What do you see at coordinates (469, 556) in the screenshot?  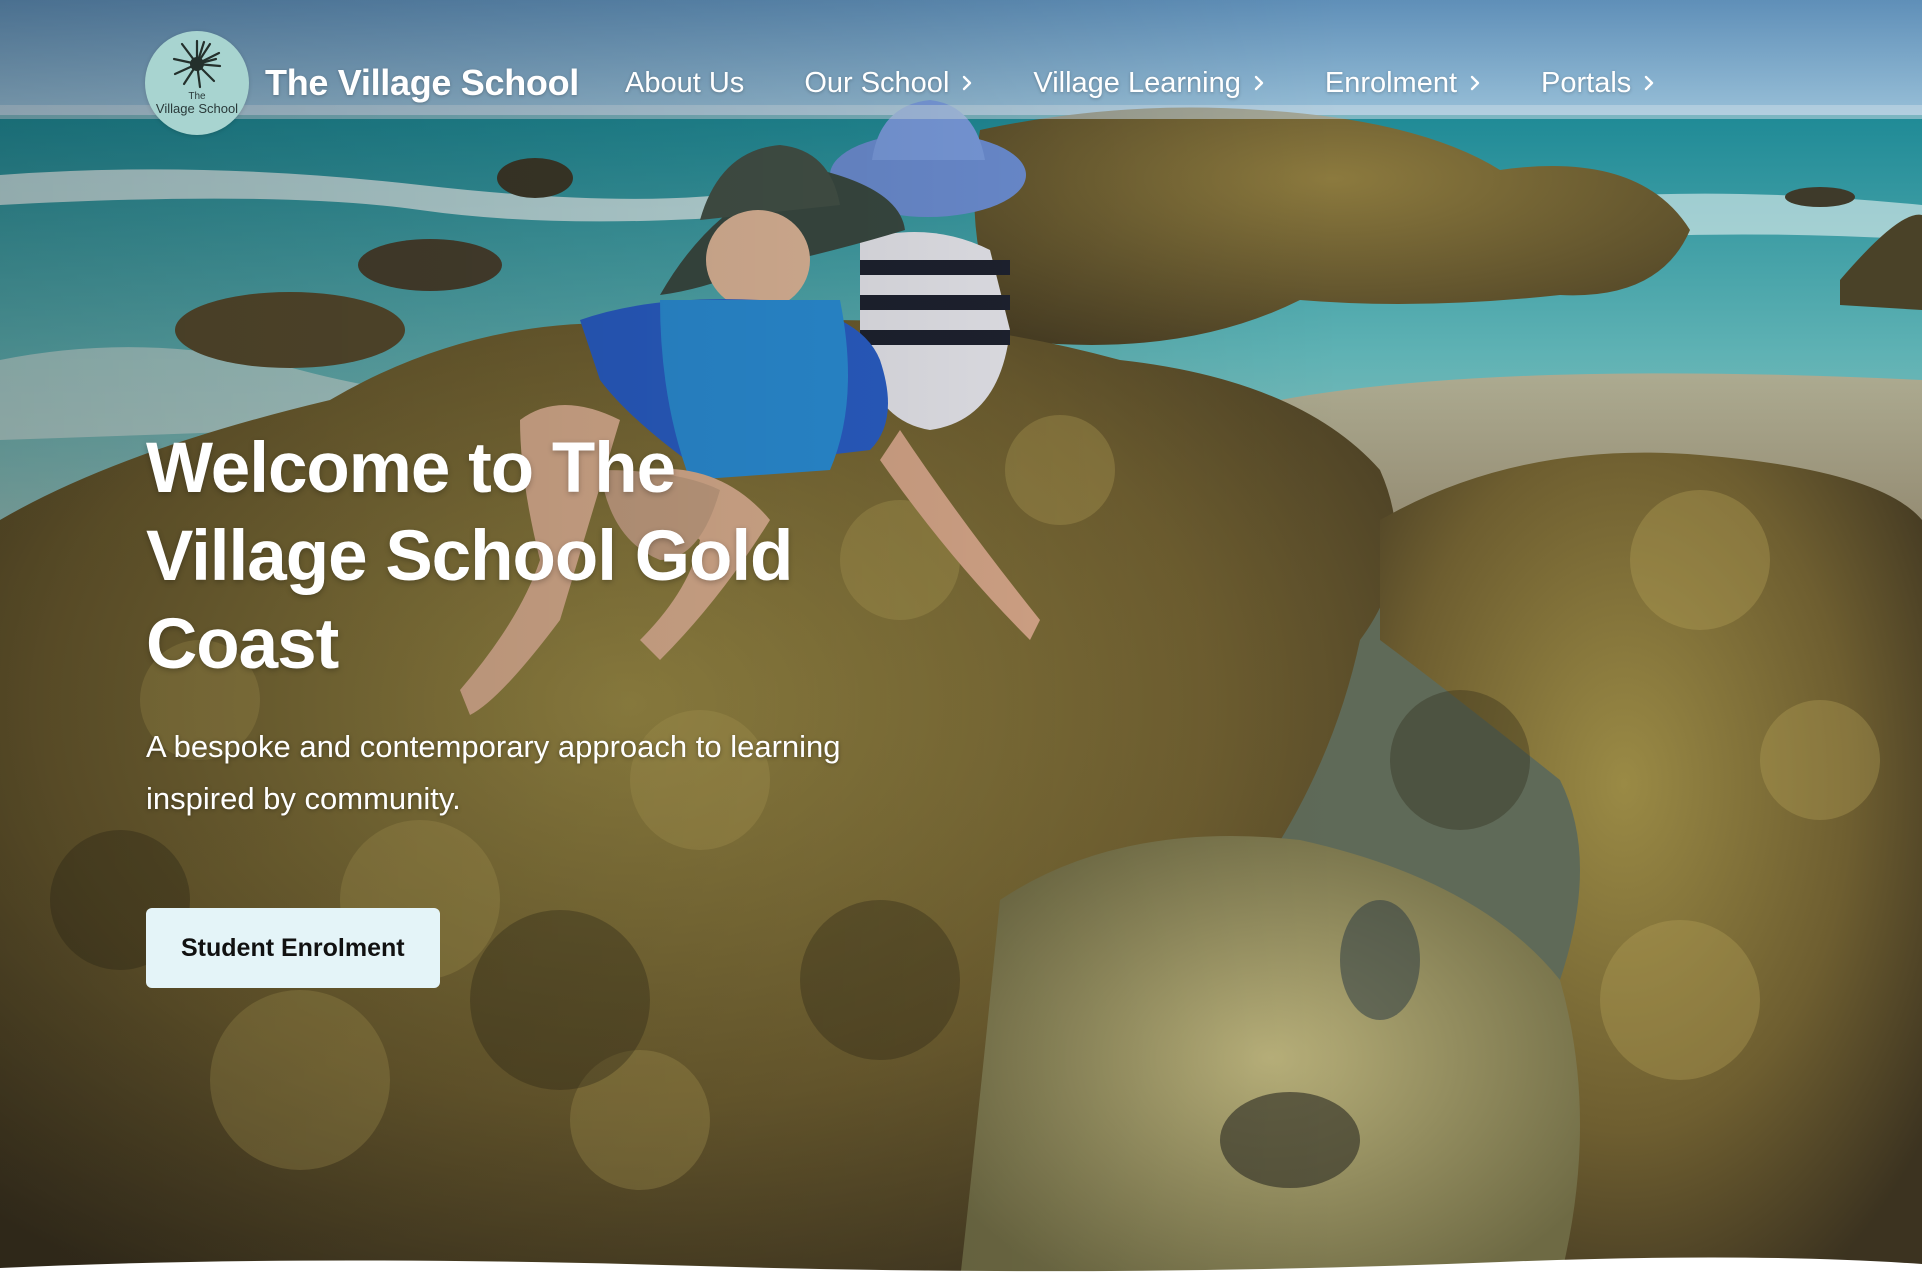 I see `hero-headline: Welcome to The Village School Gold Coast` at bounding box center [469, 556].